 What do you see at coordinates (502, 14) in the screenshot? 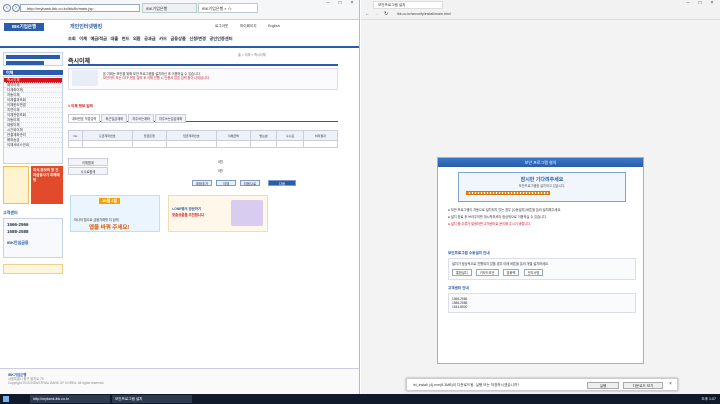
I see `edge-address-bar: ibk.co.kr/security/install/main.html` at bounding box center [502, 14].